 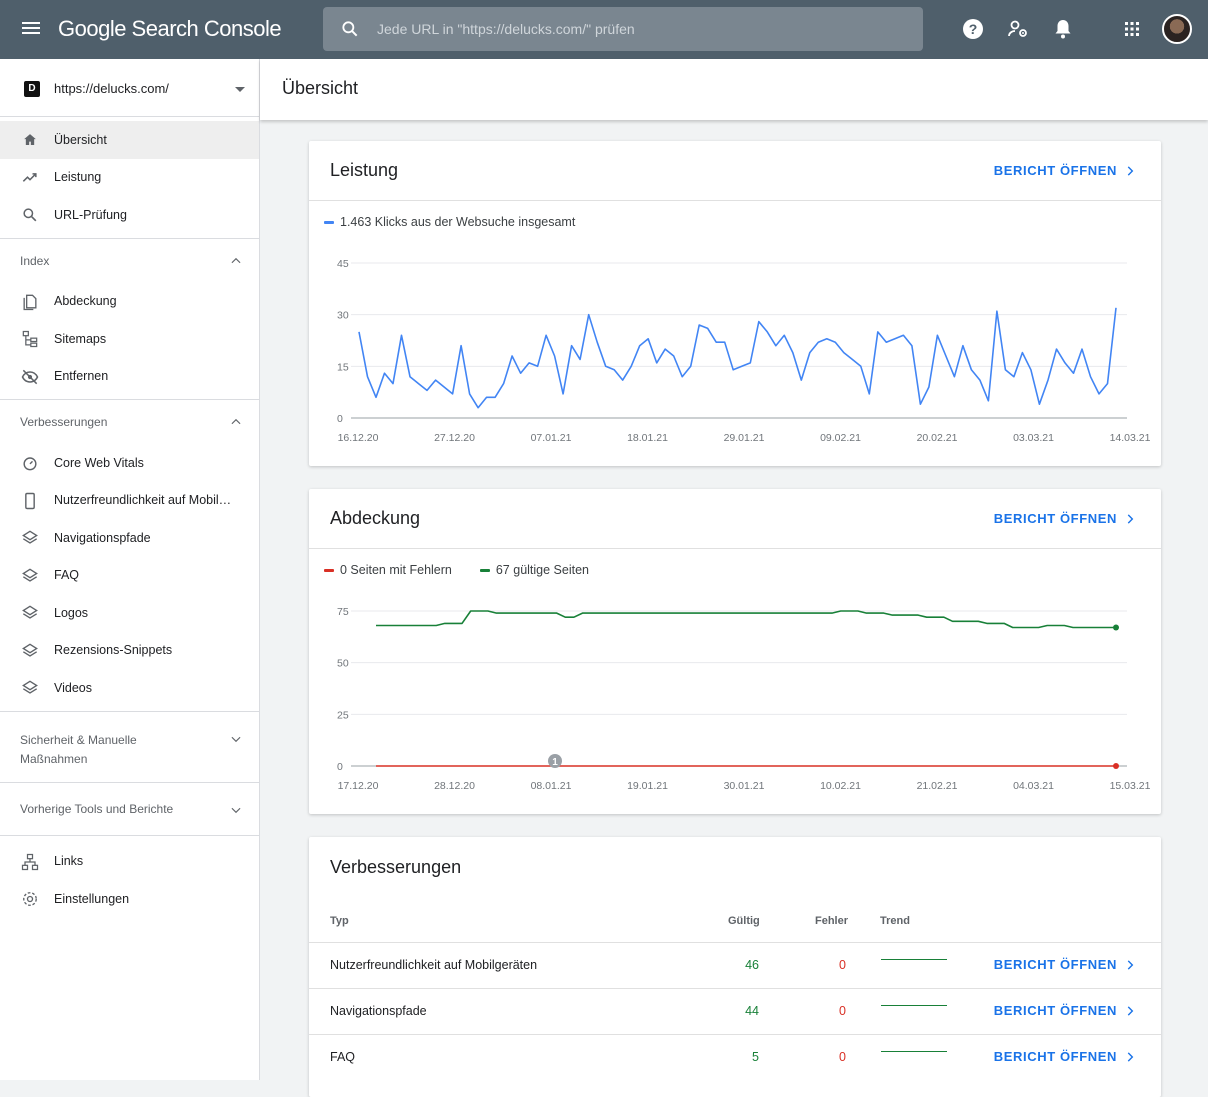 What do you see at coordinates (81, 376) in the screenshot?
I see `sidebar-item-label: Entfernen` at bounding box center [81, 376].